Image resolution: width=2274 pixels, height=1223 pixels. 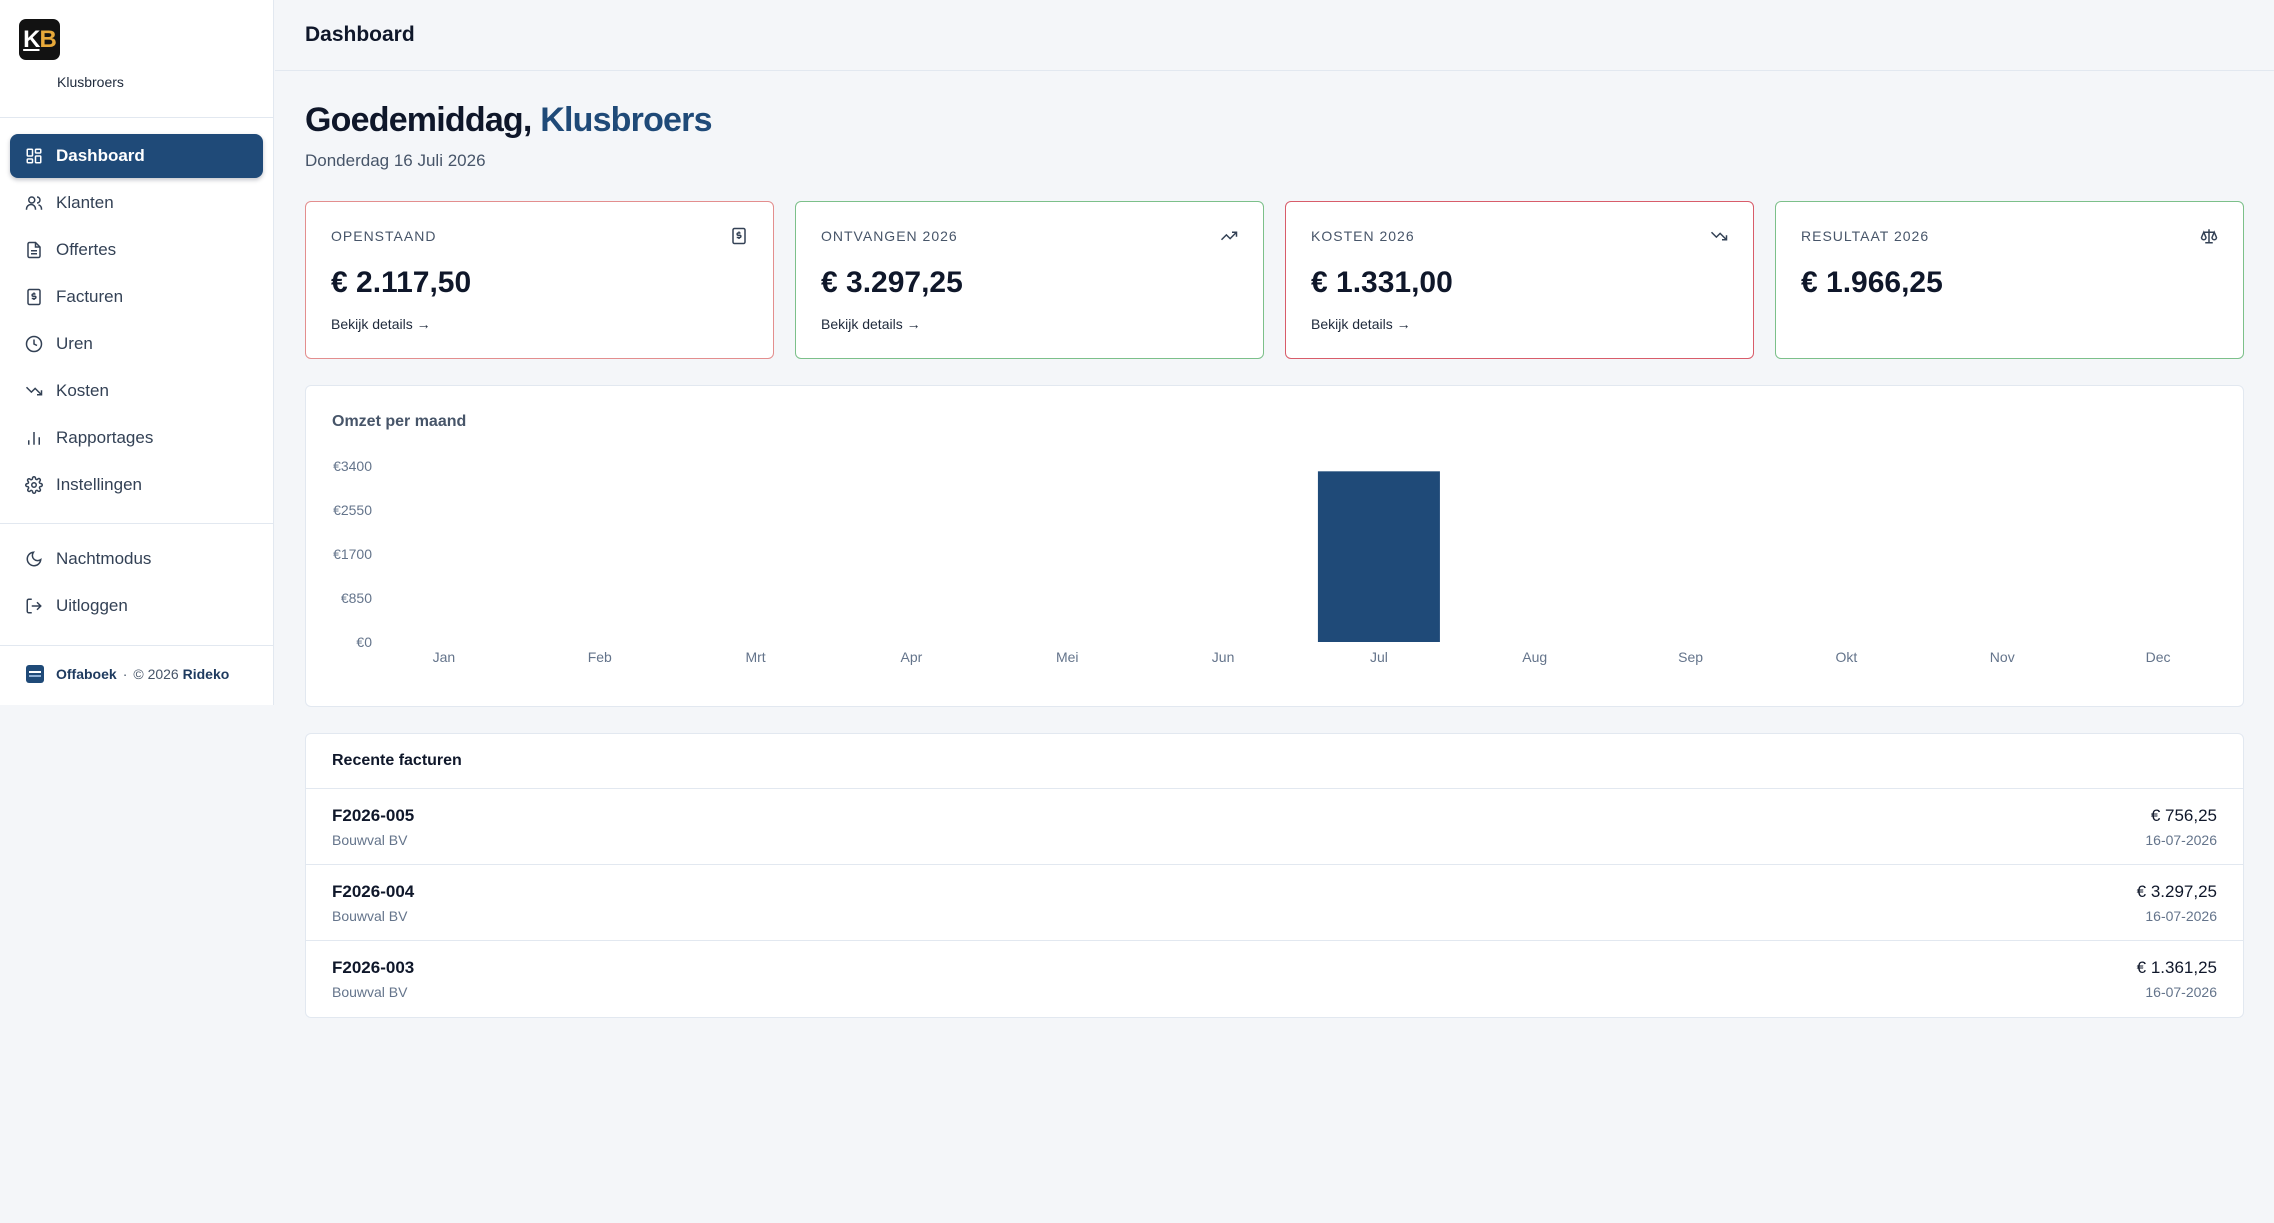 I want to click on greeting-name: Klusbroers, so click(x=626, y=120).